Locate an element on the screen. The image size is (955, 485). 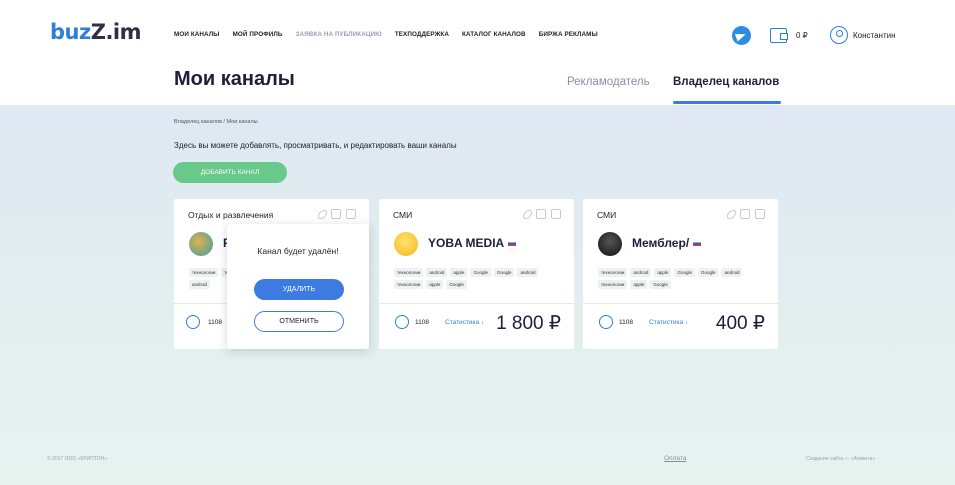
balance: 0 ₽ is located at coordinates (802, 35).